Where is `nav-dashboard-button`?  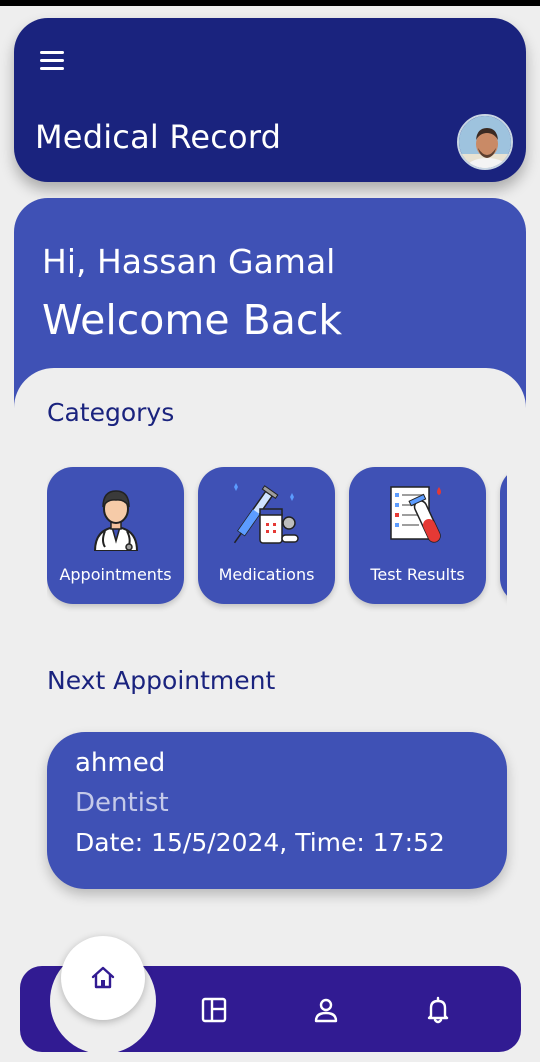
nav-dashboard-button is located at coordinates (214, 1010).